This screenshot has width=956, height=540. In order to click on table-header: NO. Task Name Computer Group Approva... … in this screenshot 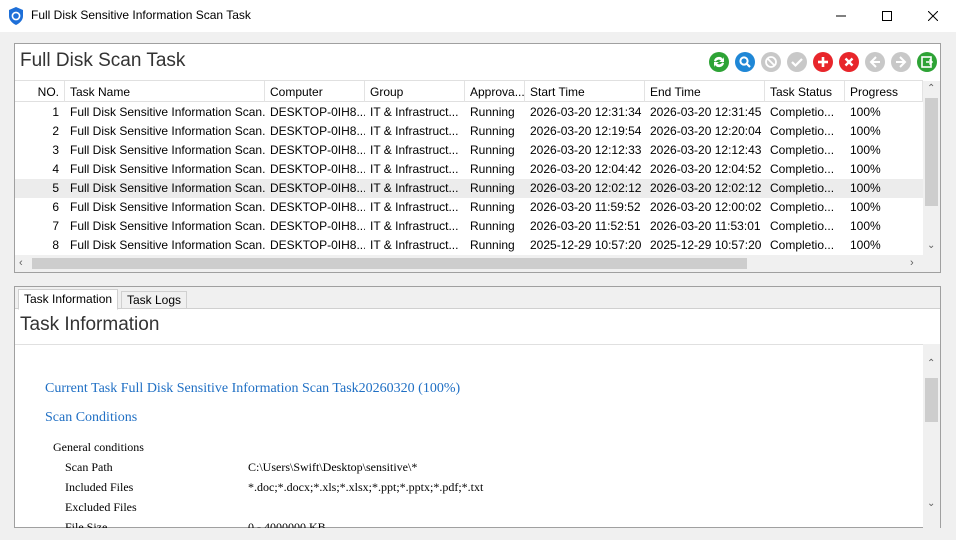, I will do `click(469, 91)`.